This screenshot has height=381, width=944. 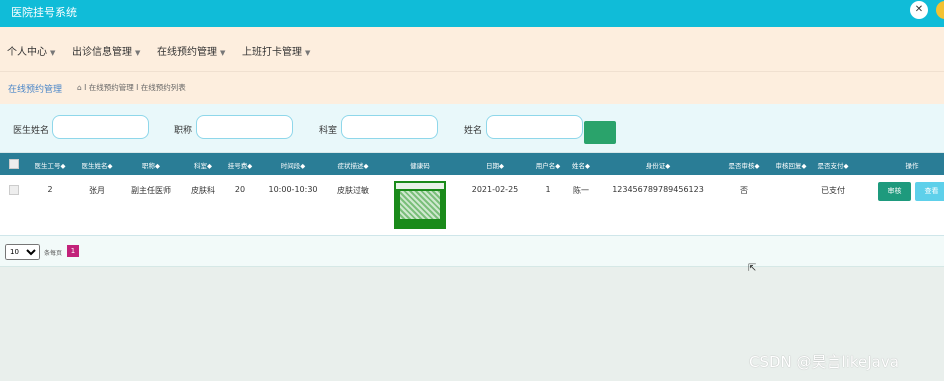 What do you see at coordinates (183, 131) in the screenshot?
I see `search-label-title: 职称` at bounding box center [183, 131].